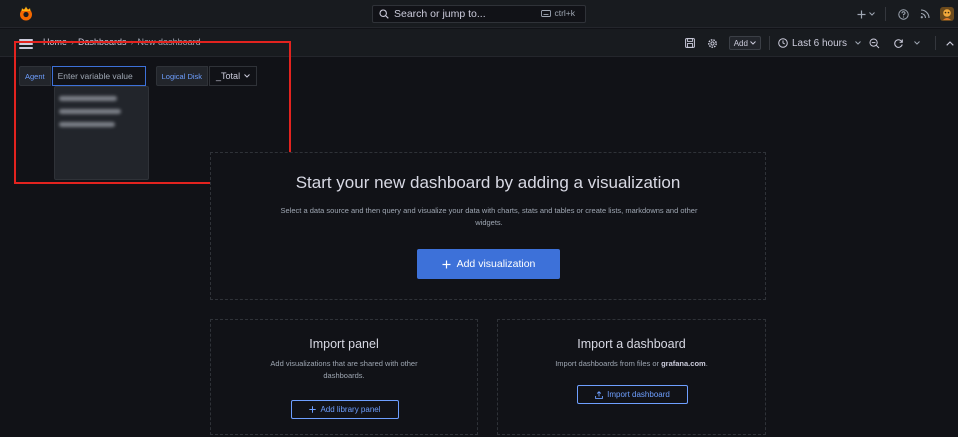 This screenshot has width=958, height=437. I want to click on keyboard-icon, so click(546, 13).